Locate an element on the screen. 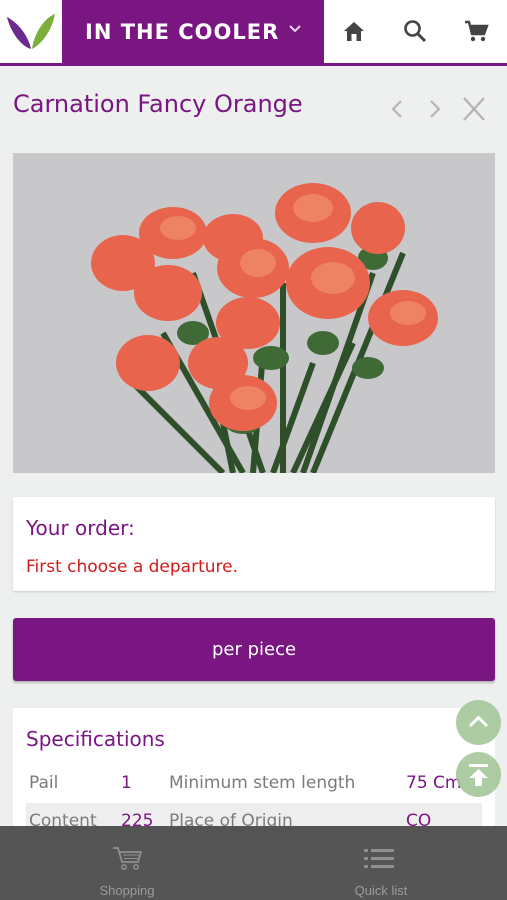  order-card: Your order: First choose a departure. is located at coordinates (254, 544).